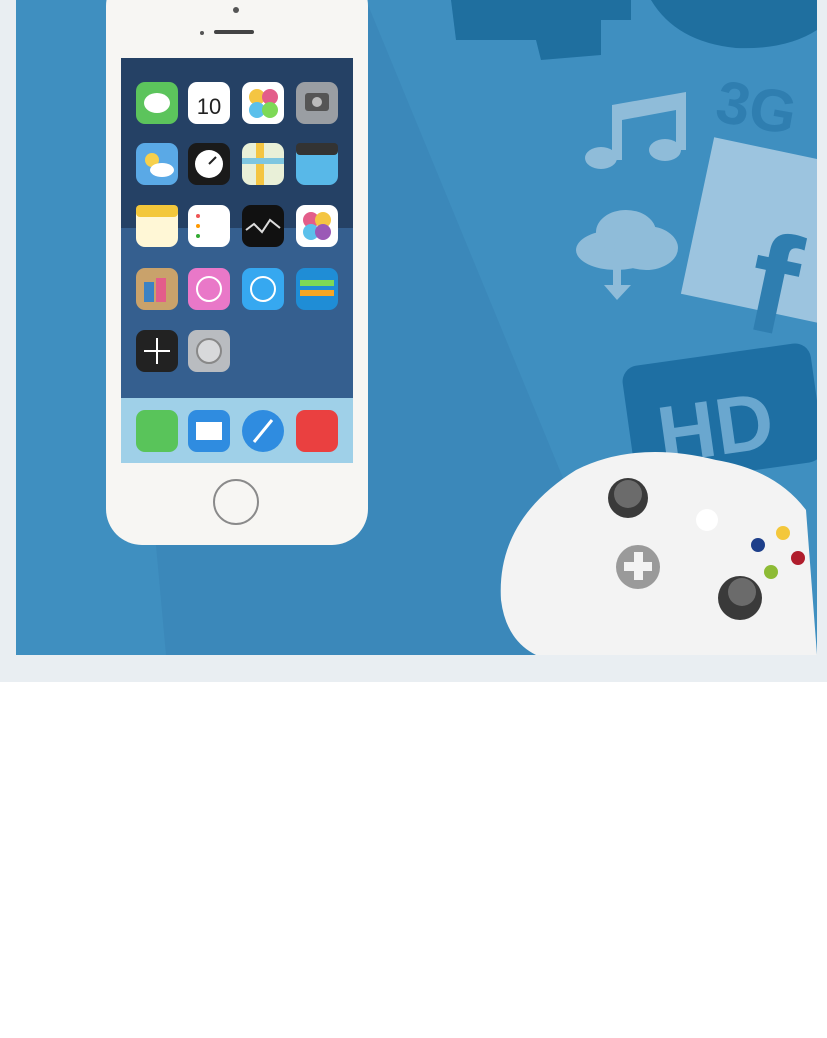  What do you see at coordinates (157, 431) in the screenshot?
I see `phone-icon` at bounding box center [157, 431].